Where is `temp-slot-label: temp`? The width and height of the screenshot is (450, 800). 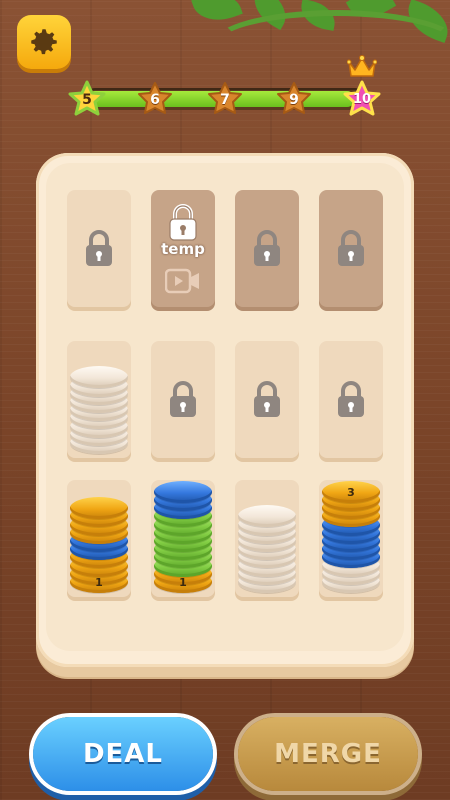
temp-slot-label: temp is located at coordinates (183, 249).